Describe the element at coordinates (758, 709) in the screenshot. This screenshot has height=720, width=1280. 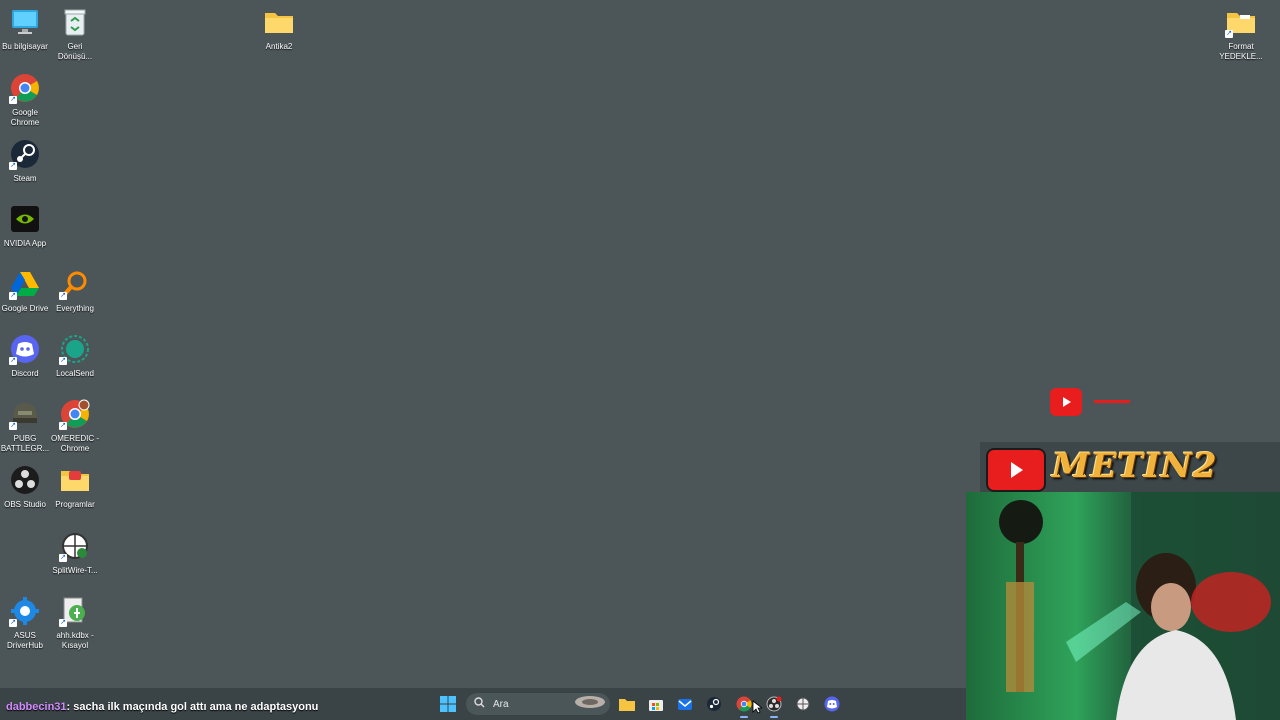
I see `mouse-cursor-icon` at that location.